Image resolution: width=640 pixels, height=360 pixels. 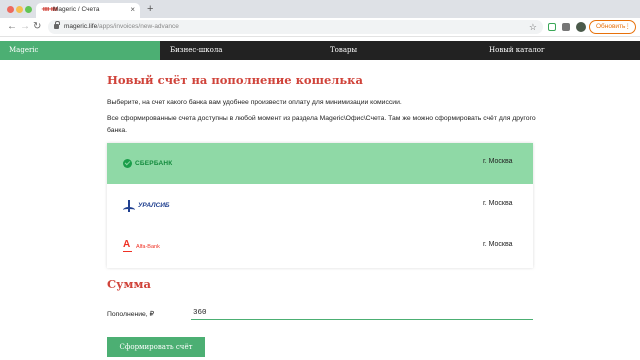 What do you see at coordinates (10, 9) in the screenshot?
I see `window-close-icon` at bounding box center [10, 9].